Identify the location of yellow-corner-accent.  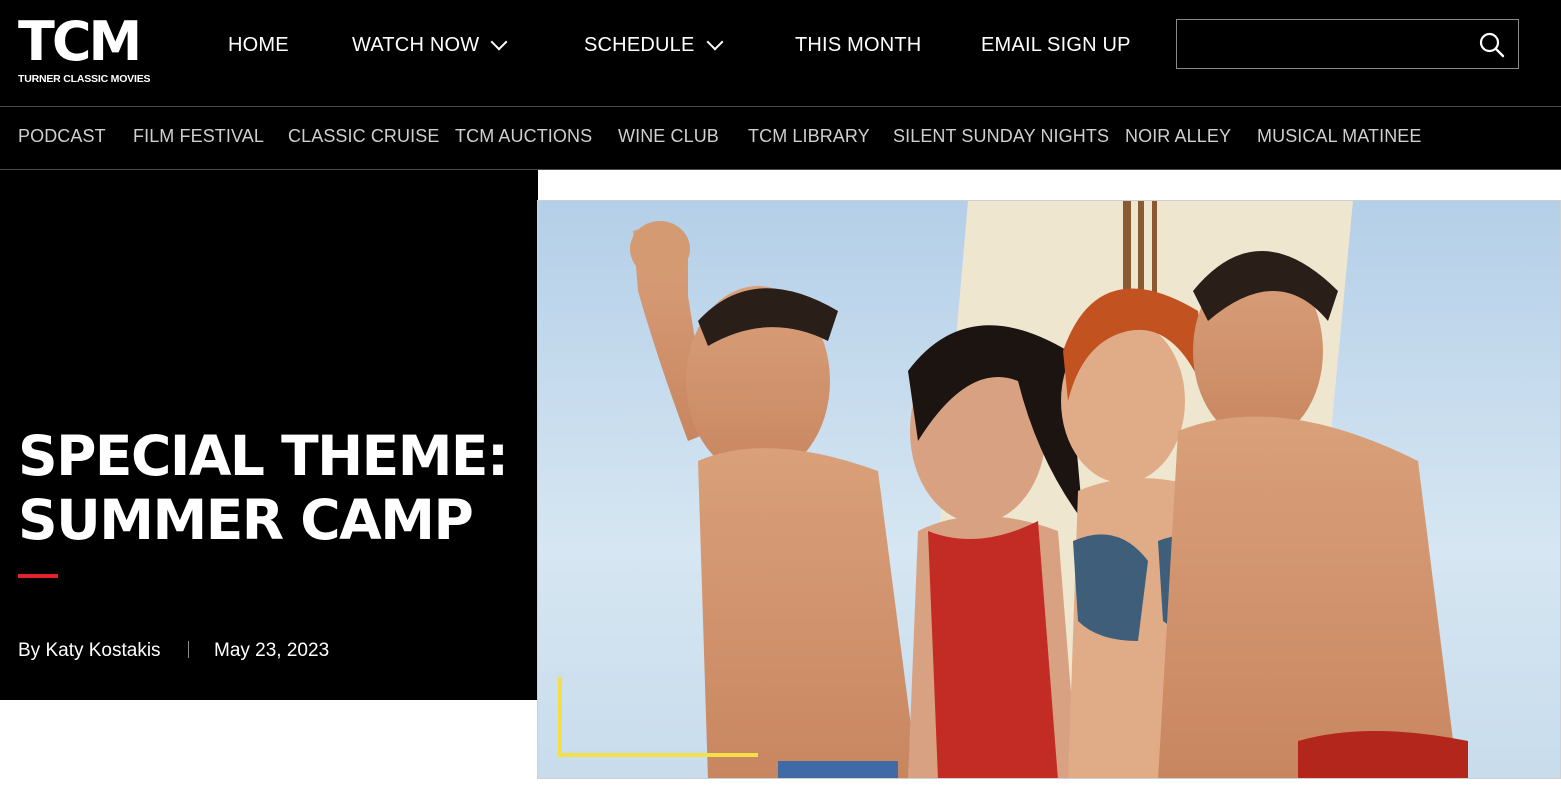
(658, 717).